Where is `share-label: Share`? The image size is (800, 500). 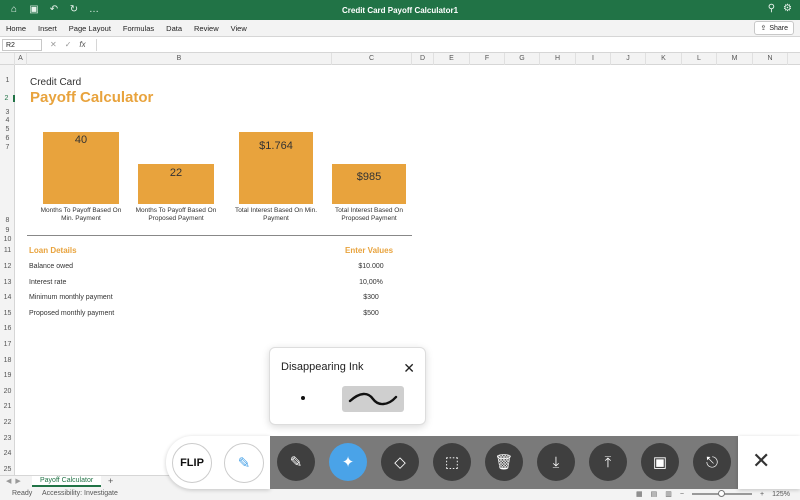 share-label: Share is located at coordinates (778, 28).